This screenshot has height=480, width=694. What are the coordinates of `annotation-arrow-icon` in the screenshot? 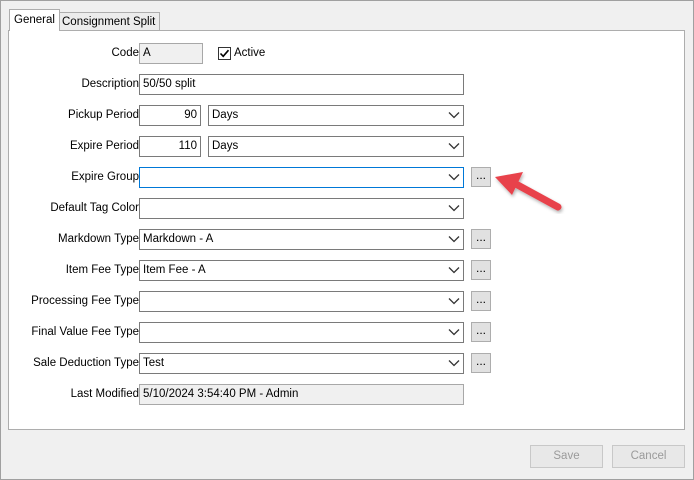 It's located at (528, 191).